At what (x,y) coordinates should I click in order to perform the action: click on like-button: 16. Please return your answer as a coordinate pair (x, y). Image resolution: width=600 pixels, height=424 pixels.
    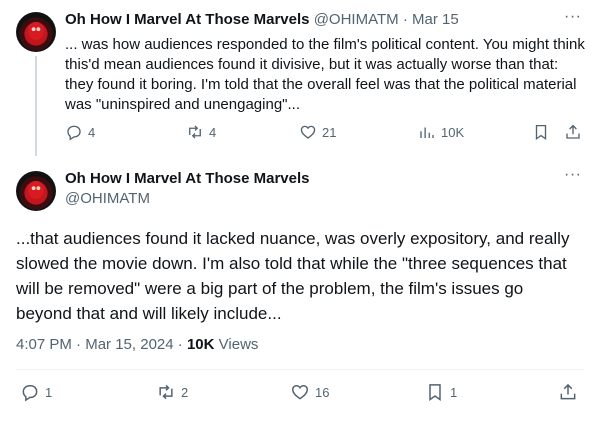
    Looking at the image, I should click on (309, 392).